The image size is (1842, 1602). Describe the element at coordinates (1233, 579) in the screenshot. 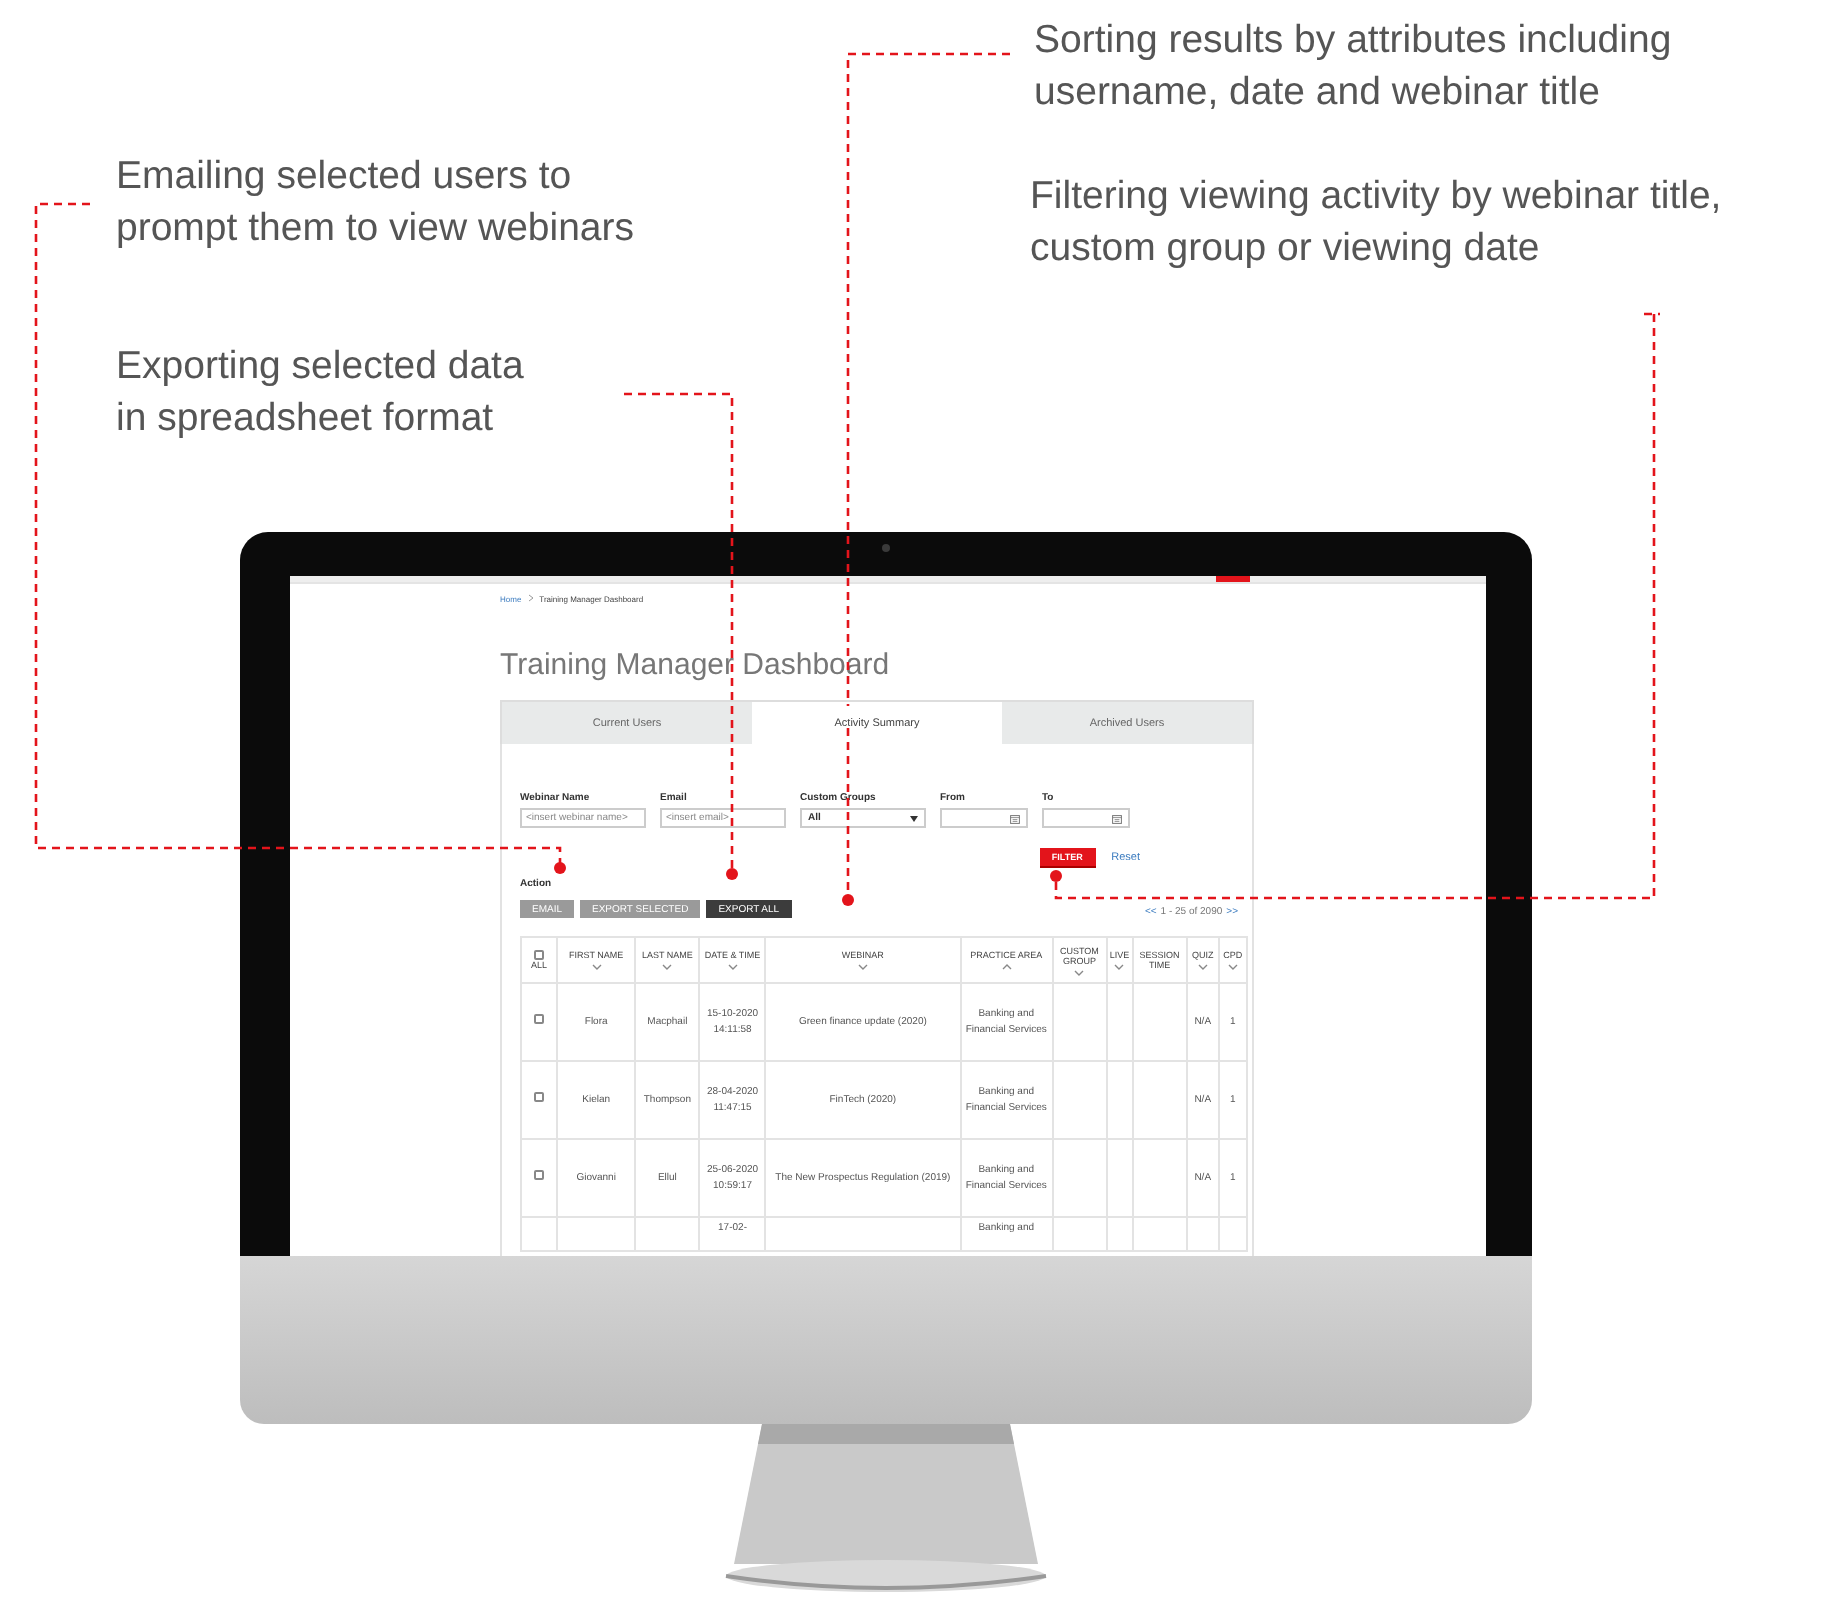

I see `header-accent` at that location.